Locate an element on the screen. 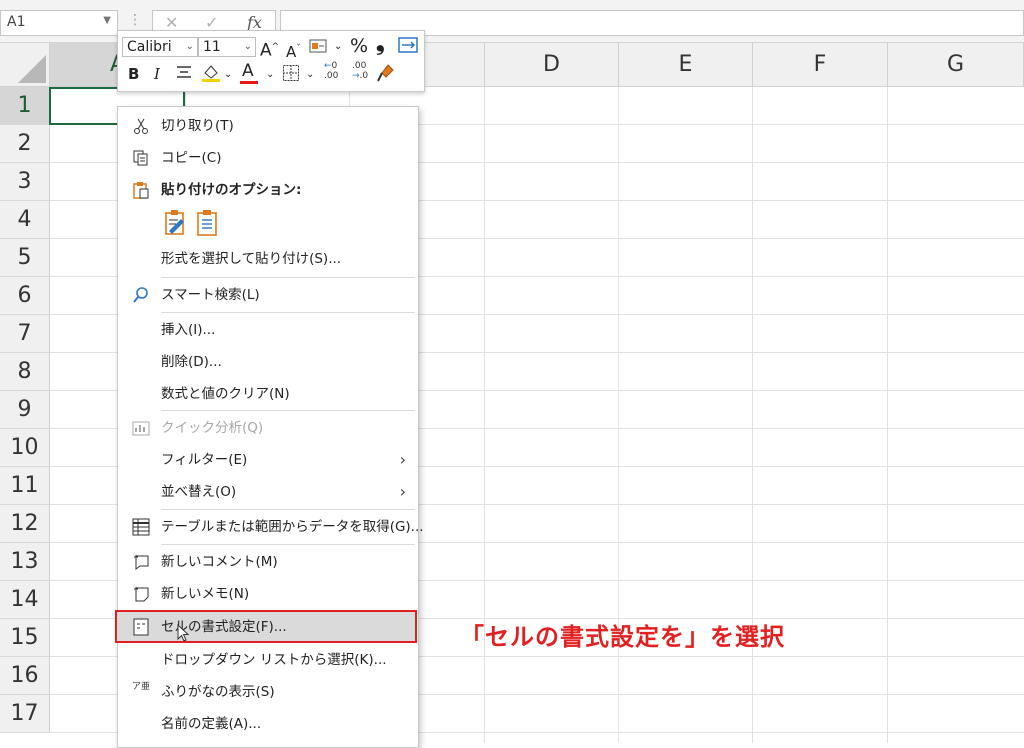 This screenshot has height=748, width=1024. table-icon is located at coordinates (141, 527).